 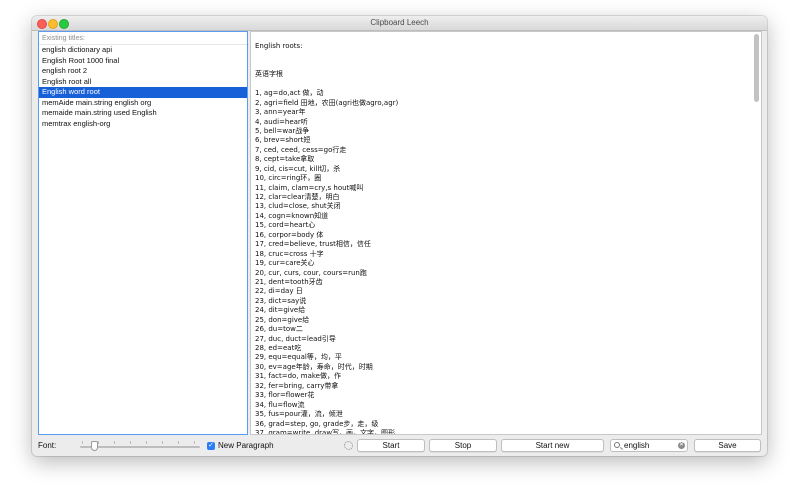 I want to click on title-list-item: english root 2, so click(x=143, y=71).